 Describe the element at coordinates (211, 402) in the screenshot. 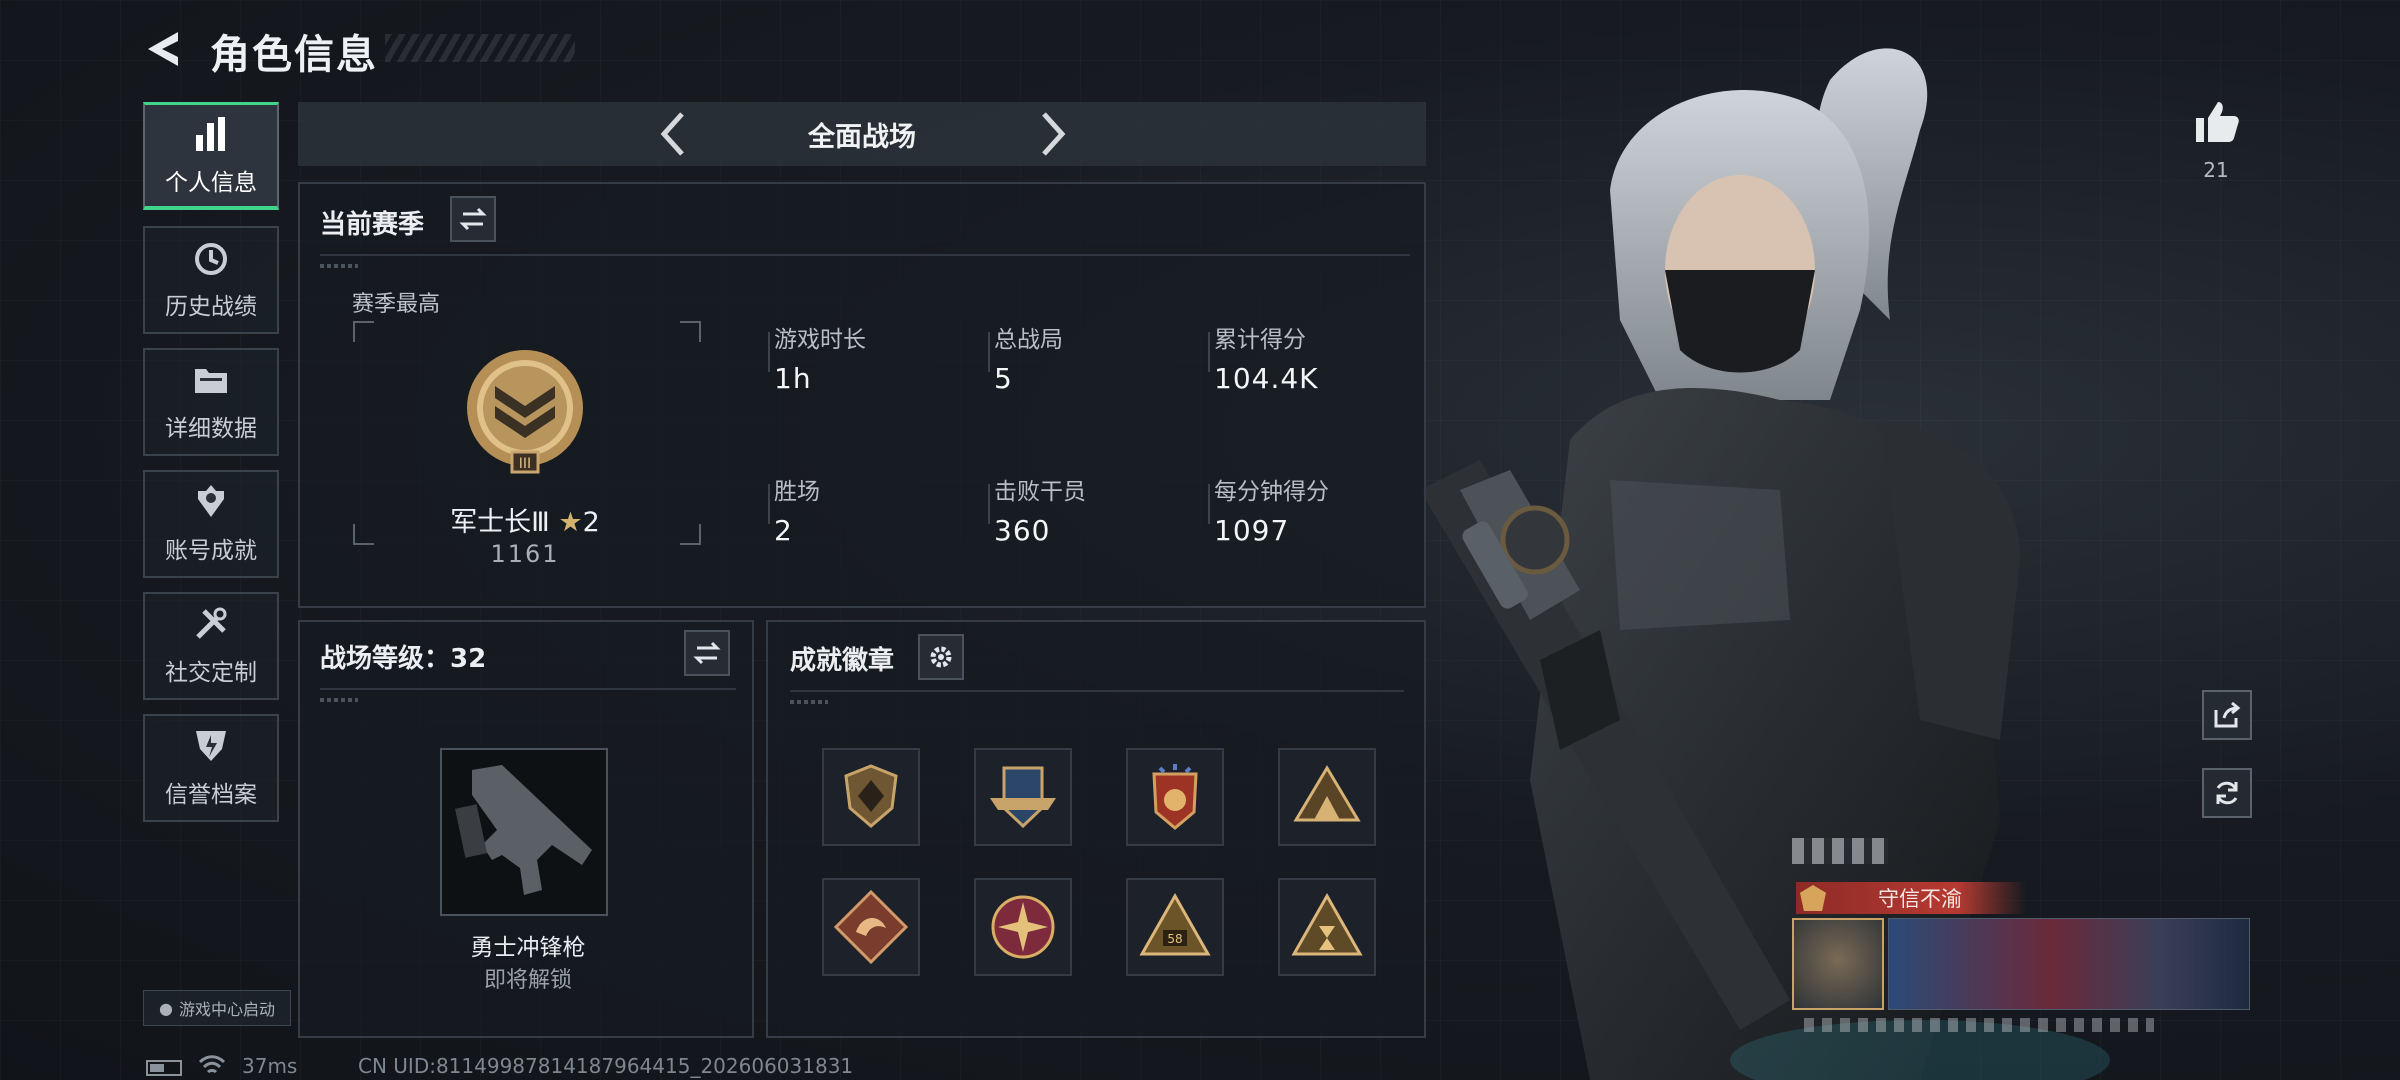

I see `sidebar-item-detail-data: 详细数据` at that location.